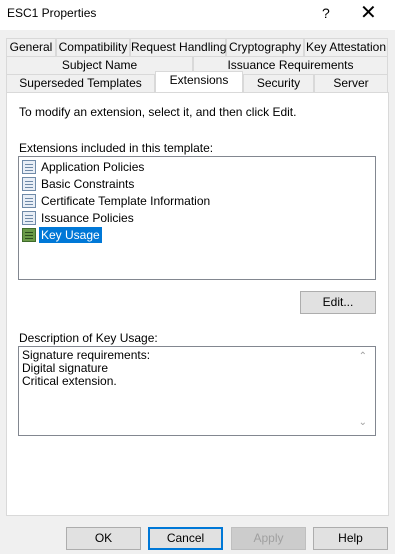  What do you see at coordinates (93, 47) in the screenshot?
I see `tab-compatibility: Compatibility` at bounding box center [93, 47].